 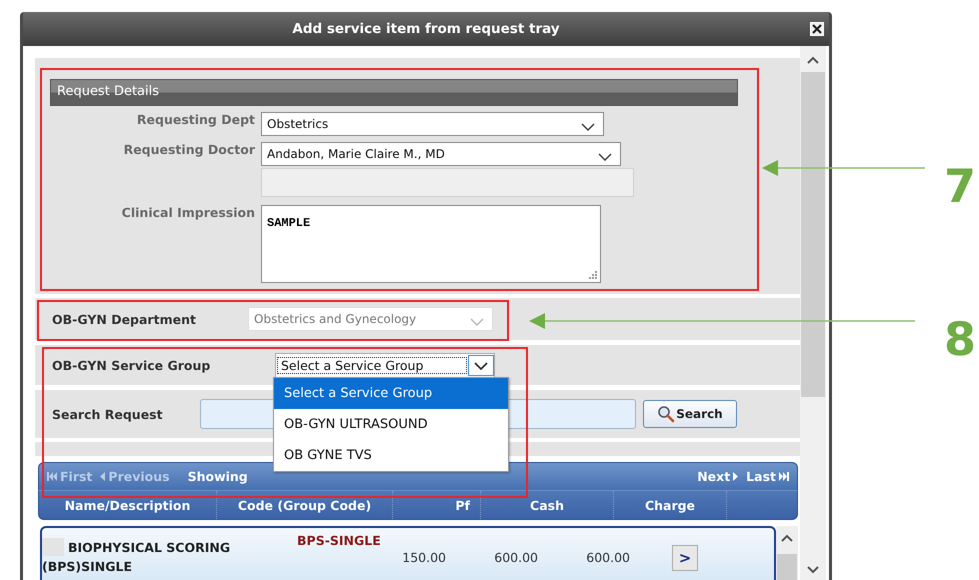 What do you see at coordinates (131, 365) in the screenshot?
I see `field-label: OB-GYN Service Group` at bounding box center [131, 365].